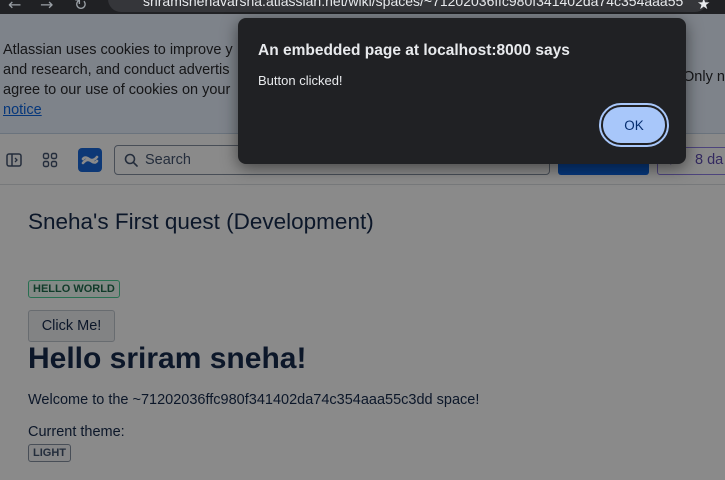  What do you see at coordinates (414, 50) in the screenshot?
I see `dialog-title: An embedded page at localhost:8000 says` at bounding box center [414, 50].